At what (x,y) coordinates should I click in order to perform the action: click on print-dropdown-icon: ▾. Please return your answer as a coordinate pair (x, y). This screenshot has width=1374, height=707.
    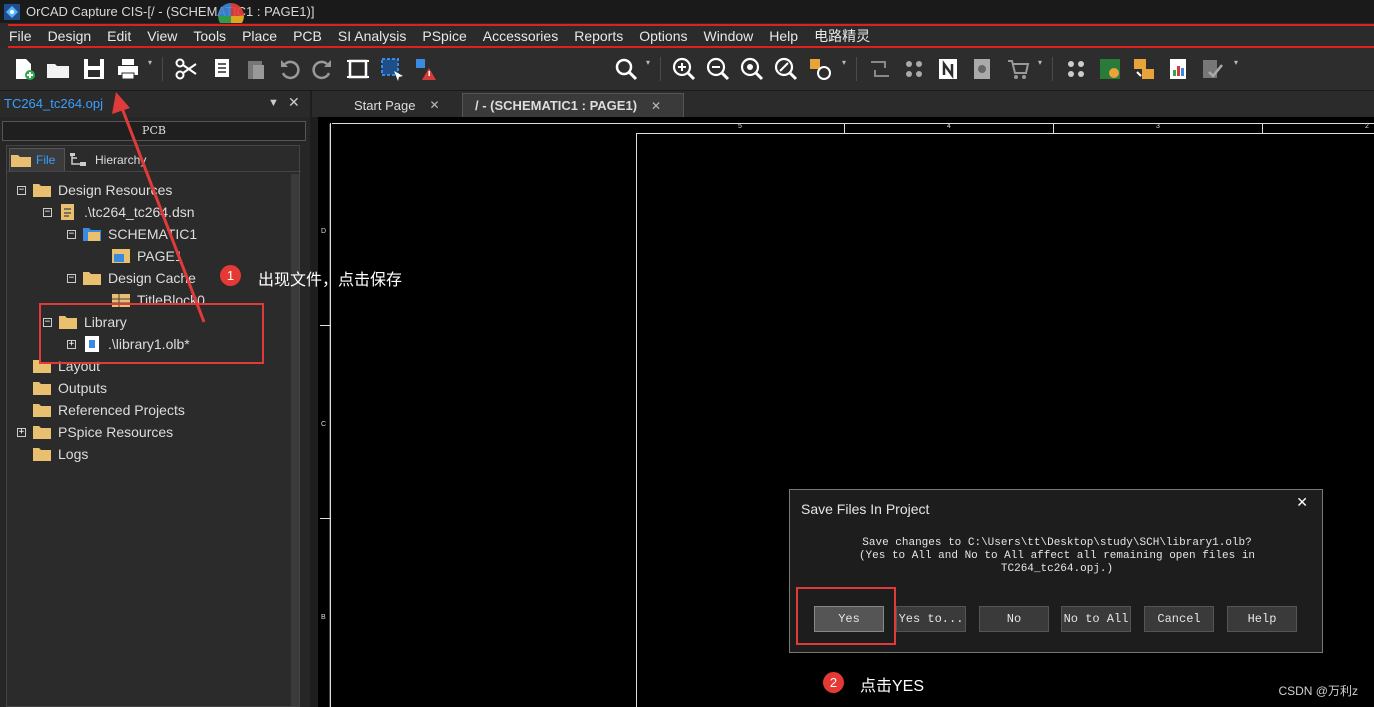
    Looking at the image, I should click on (150, 62).